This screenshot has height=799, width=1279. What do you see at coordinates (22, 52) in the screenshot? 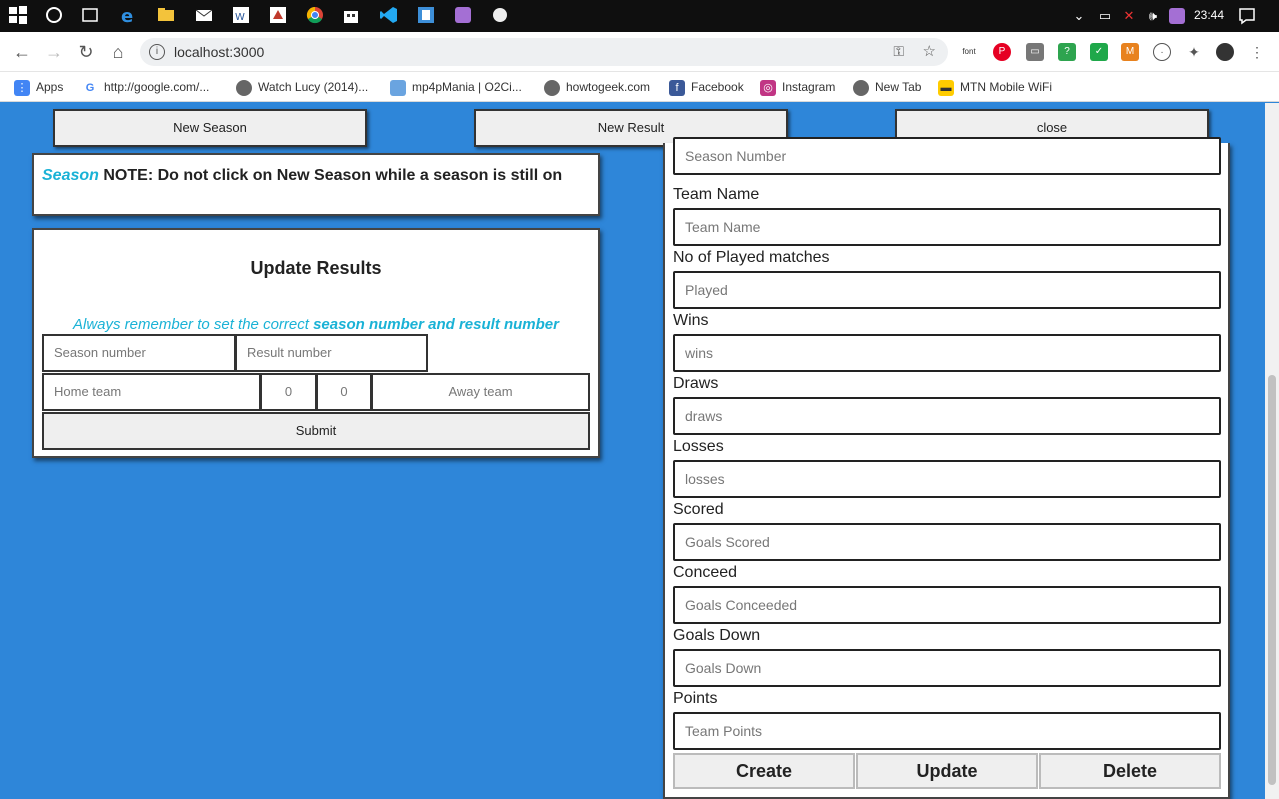
I see `back-arrow-icon: ←` at bounding box center [22, 52].